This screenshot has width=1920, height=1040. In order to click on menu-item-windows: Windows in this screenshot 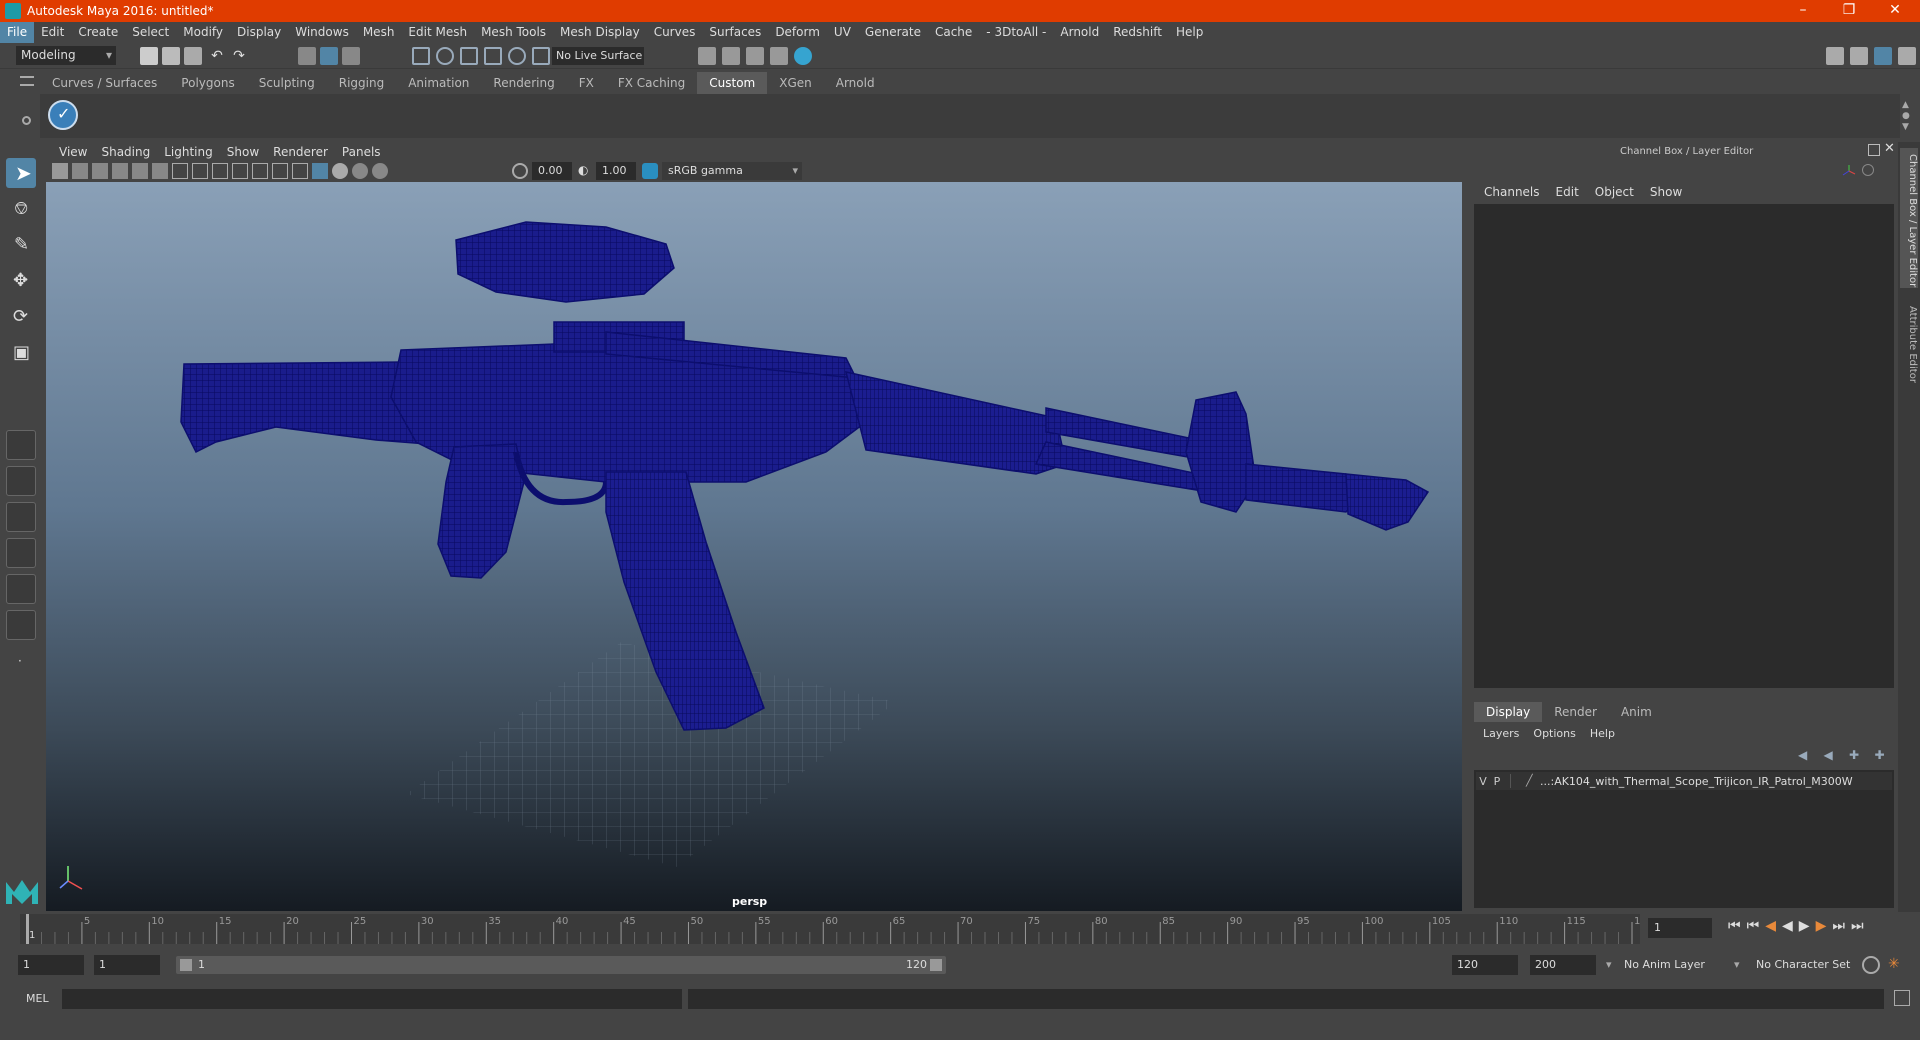, I will do `click(322, 32)`.